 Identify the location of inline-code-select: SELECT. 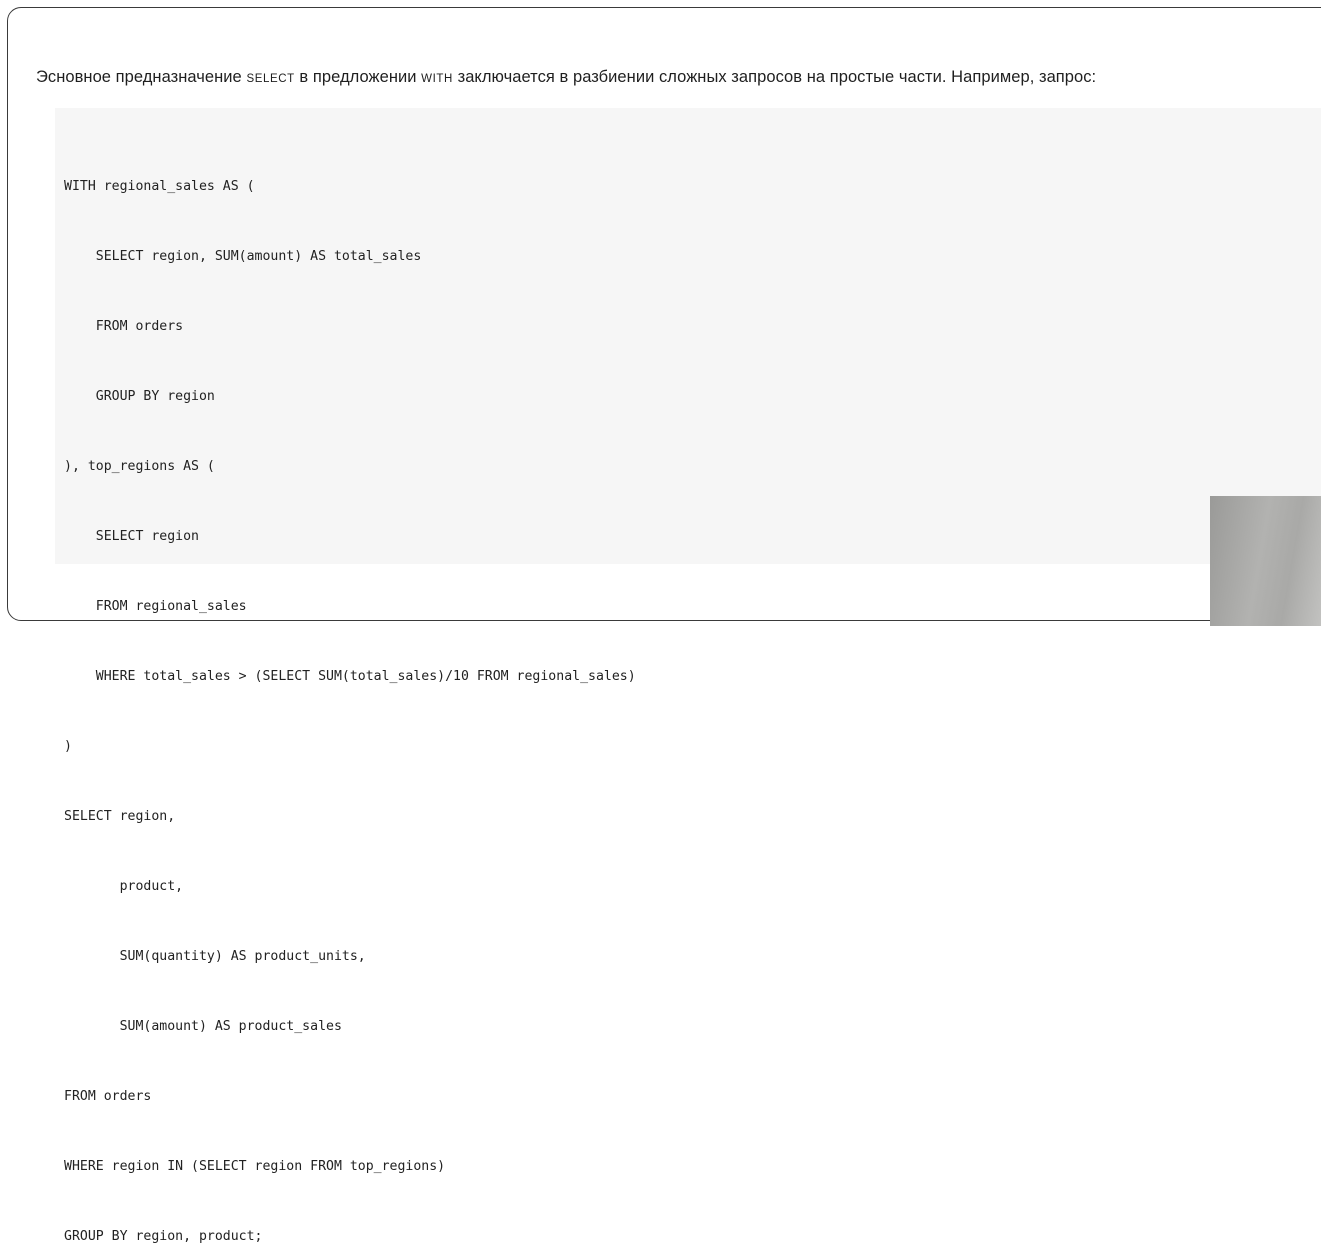
(270, 79).